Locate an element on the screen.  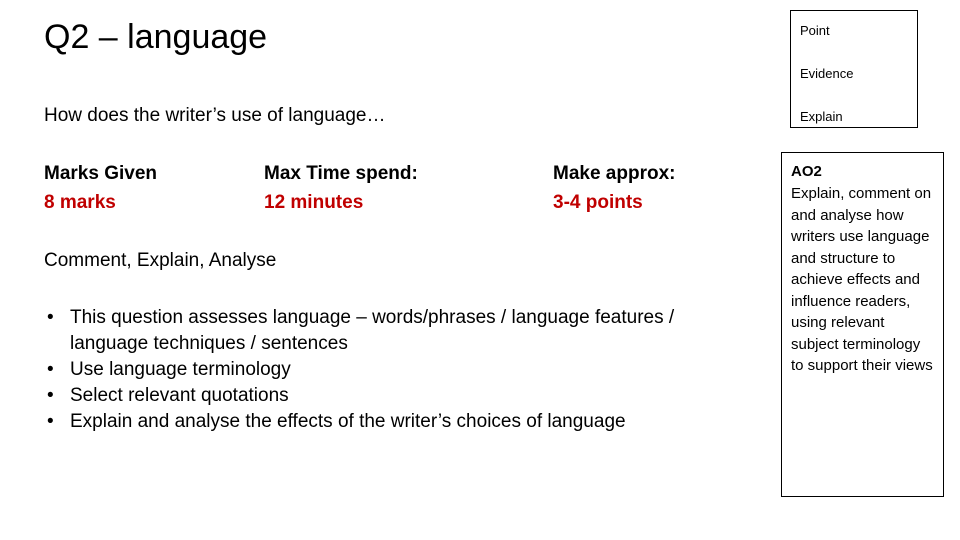
marks-given-label: Marks Given is located at coordinates (100, 173).